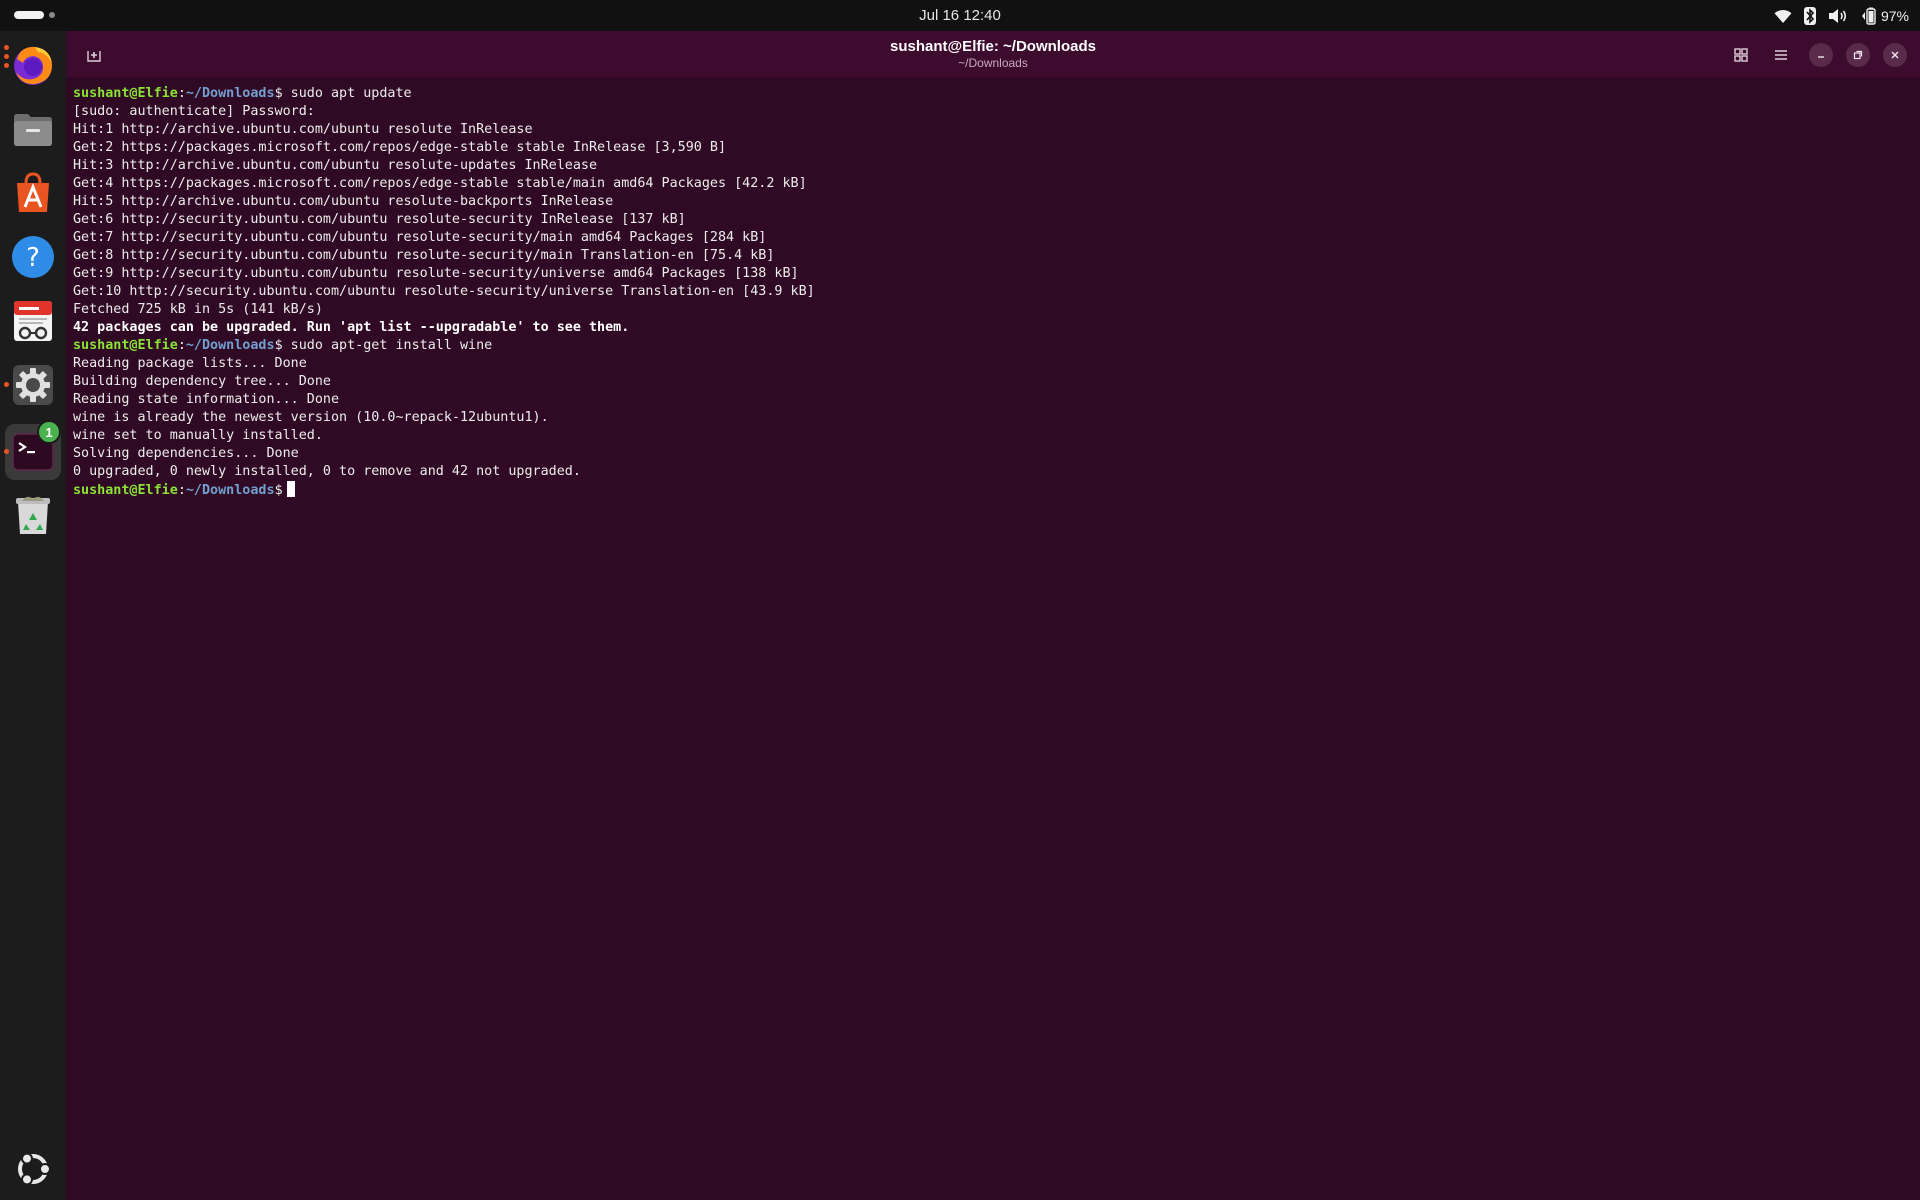 The width and height of the screenshot is (1920, 1200). I want to click on output-line: Solving dependencies... Done, so click(993, 454).